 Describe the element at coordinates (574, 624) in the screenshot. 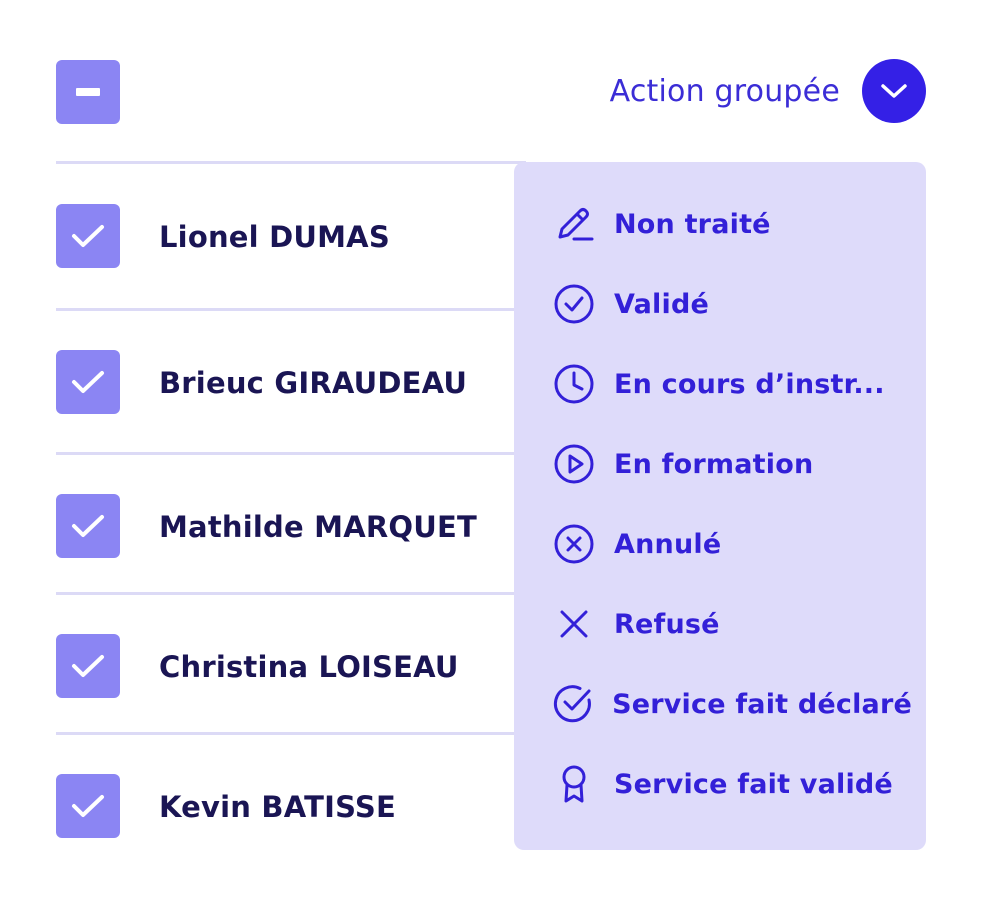

I see `x-icon` at that location.